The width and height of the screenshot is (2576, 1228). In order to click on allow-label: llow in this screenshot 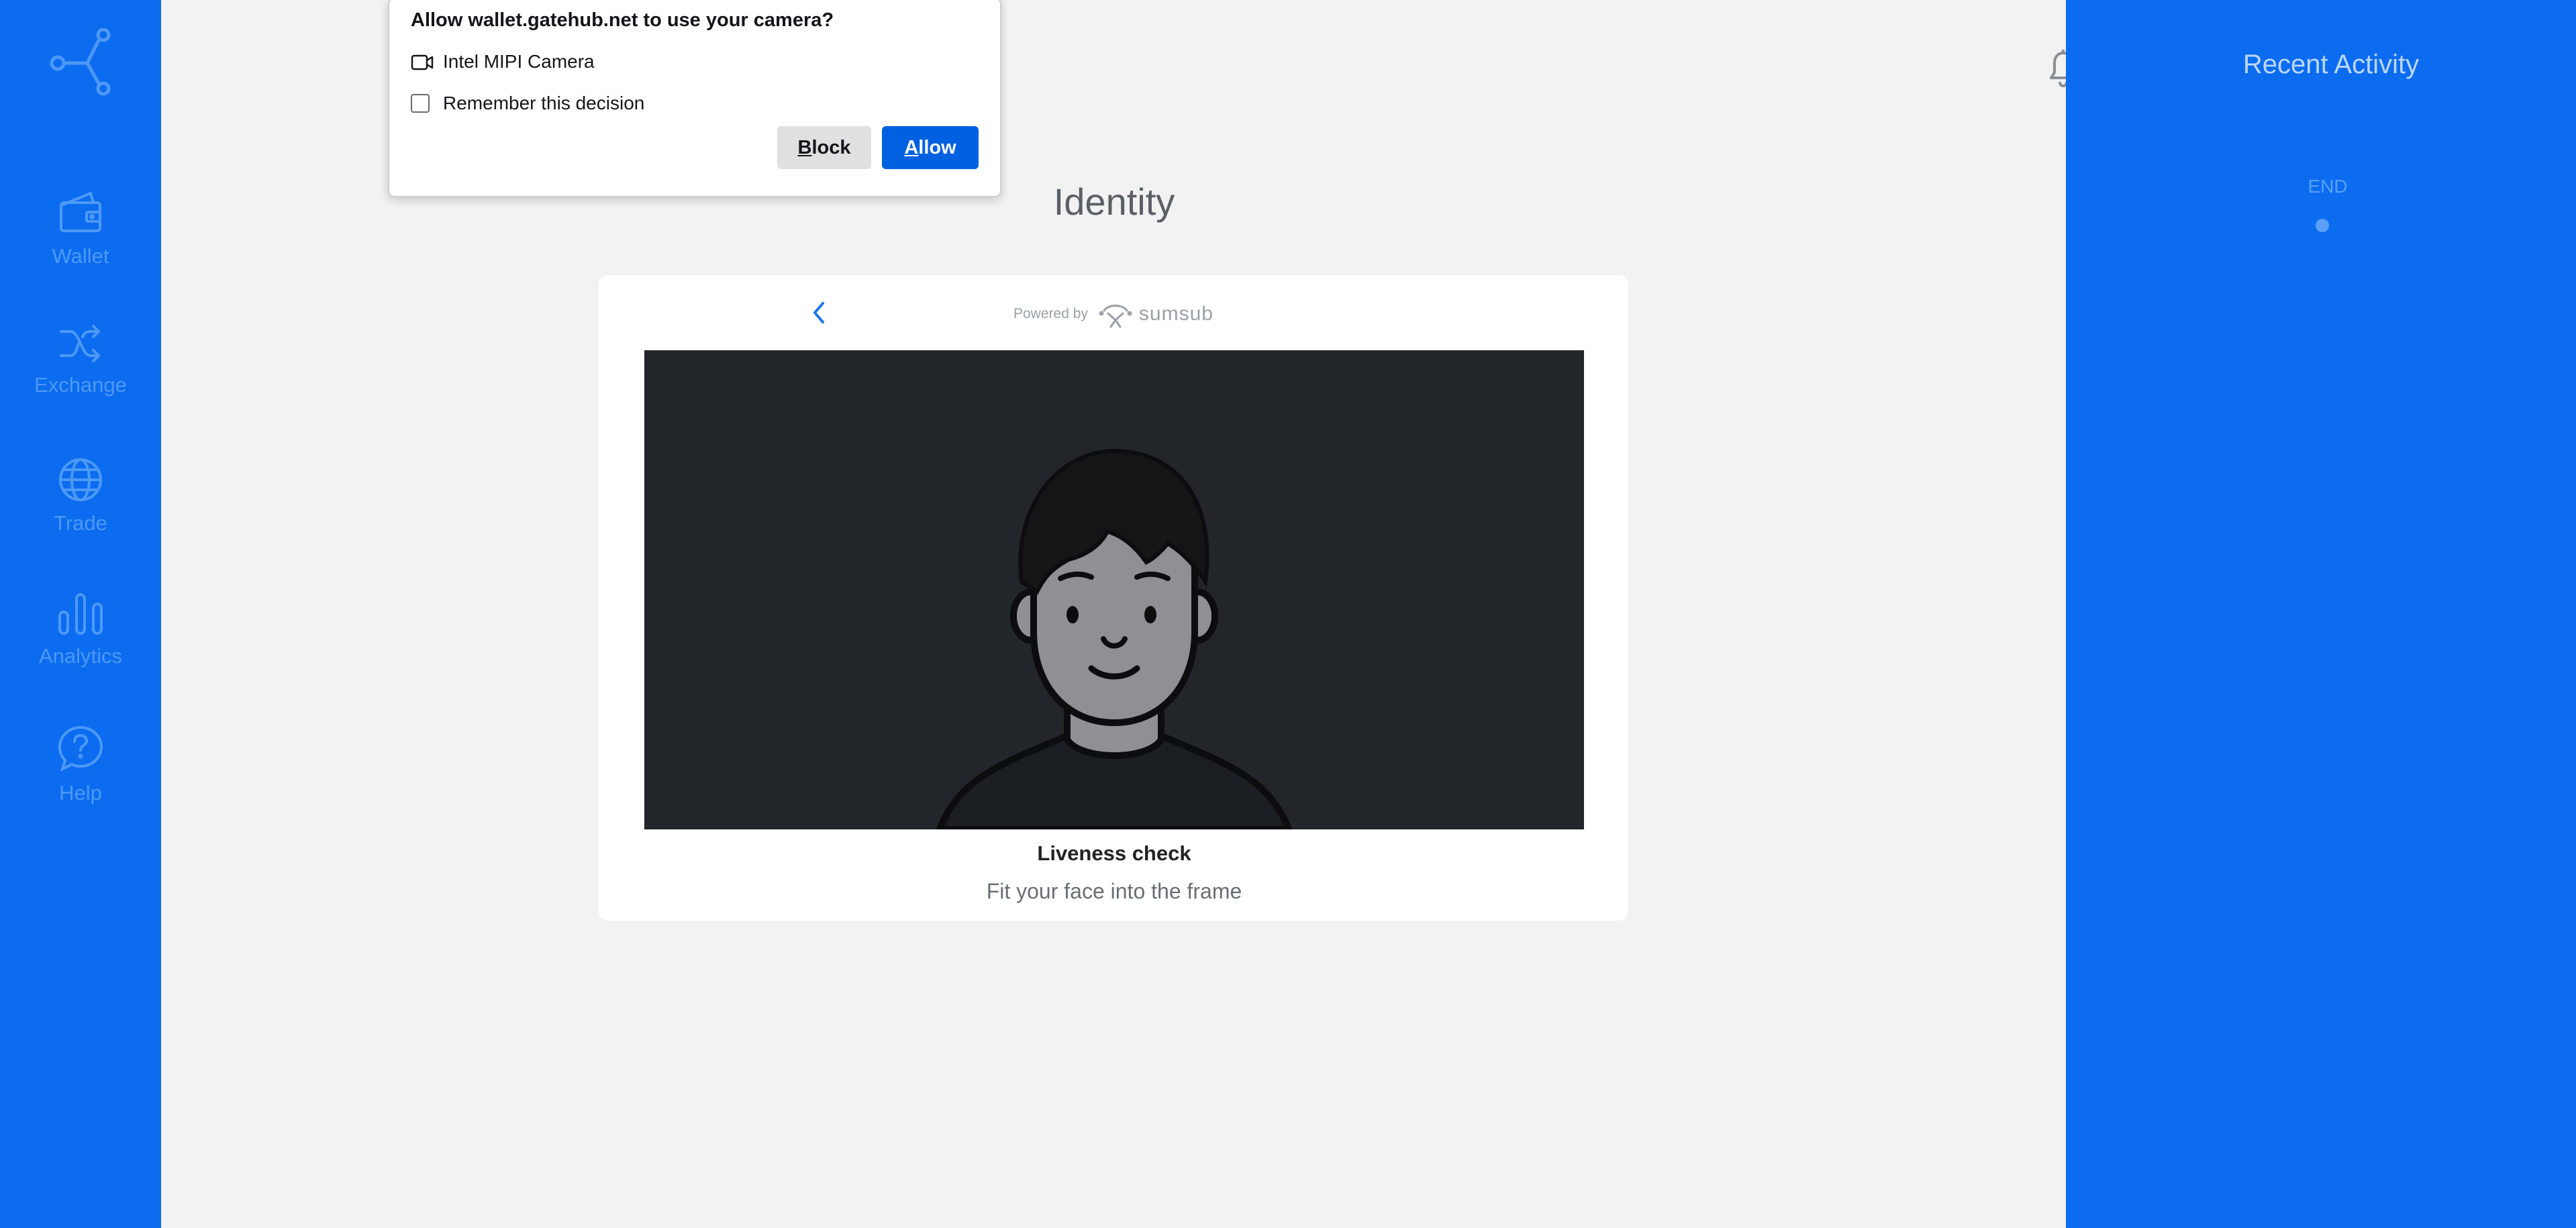, I will do `click(937, 147)`.